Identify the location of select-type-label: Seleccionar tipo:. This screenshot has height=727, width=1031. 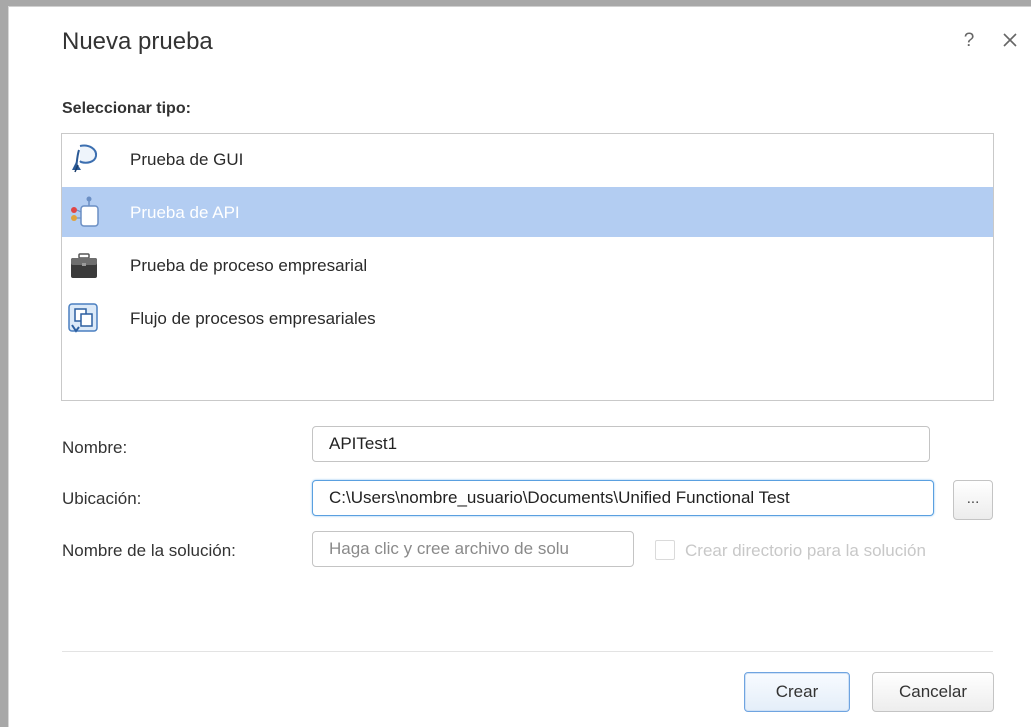
(126, 108).